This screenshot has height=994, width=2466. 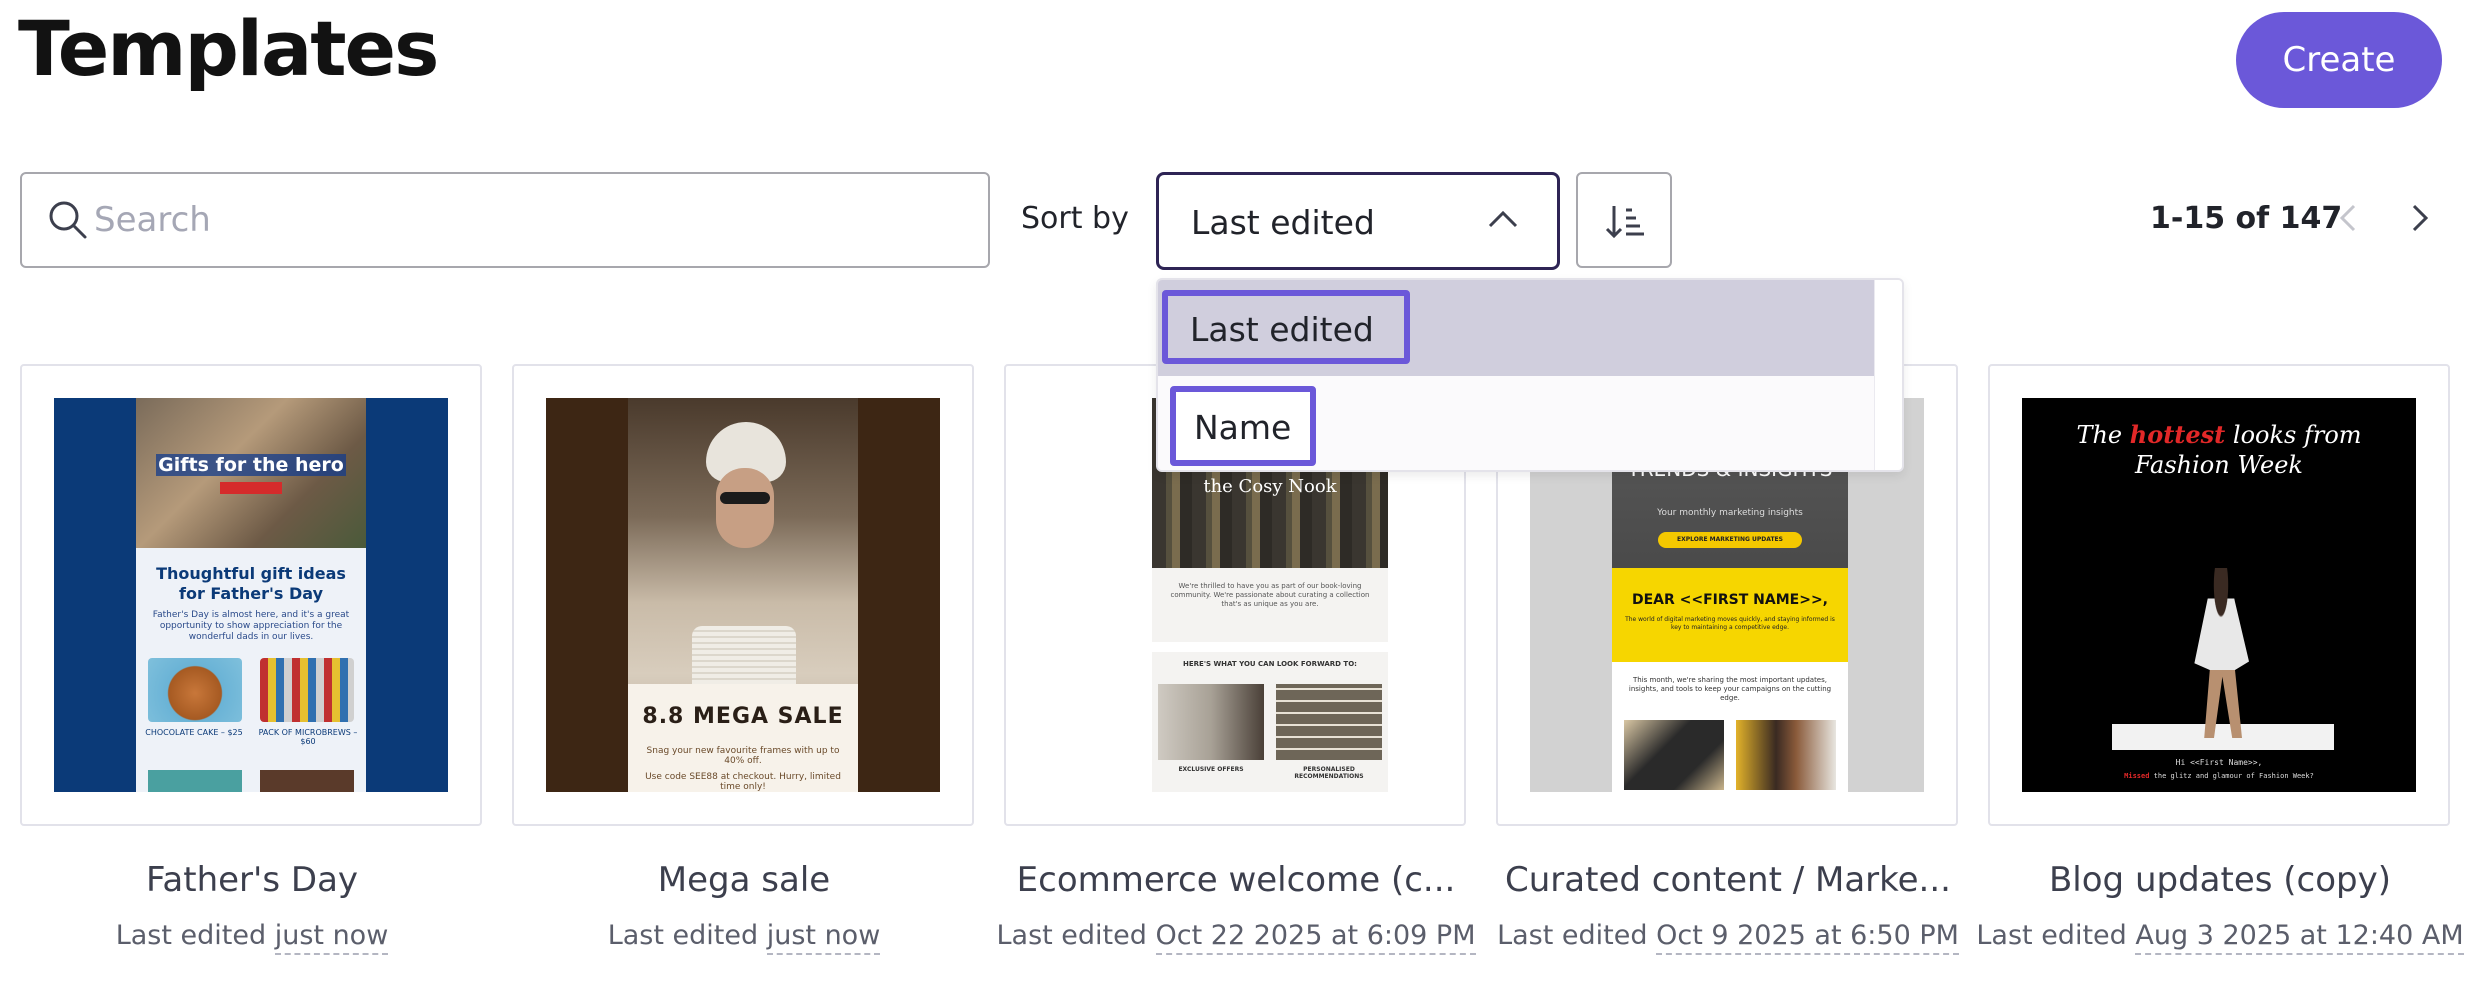 What do you see at coordinates (2246, 218) in the screenshot?
I see `pagination-range: 1-15 of 147` at bounding box center [2246, 218].